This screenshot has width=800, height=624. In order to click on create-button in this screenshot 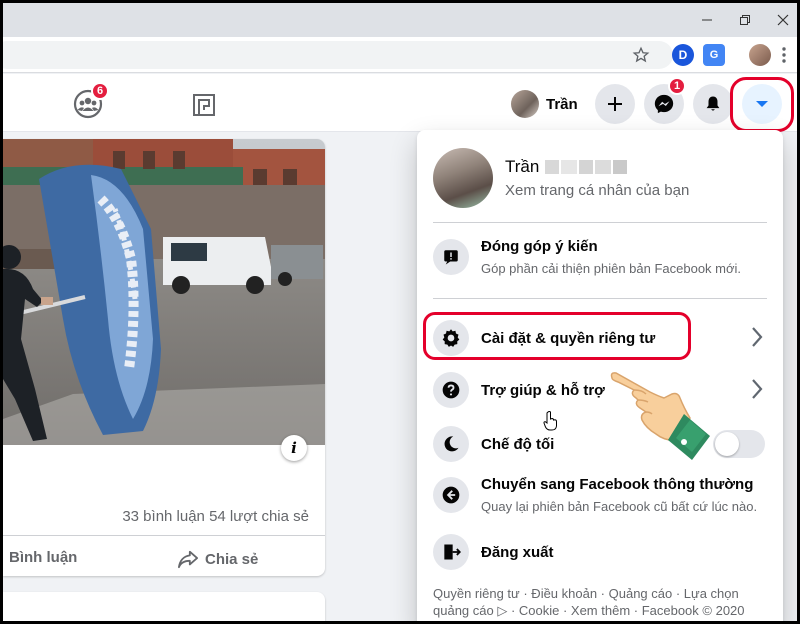, I will do `click(615, 104)`.